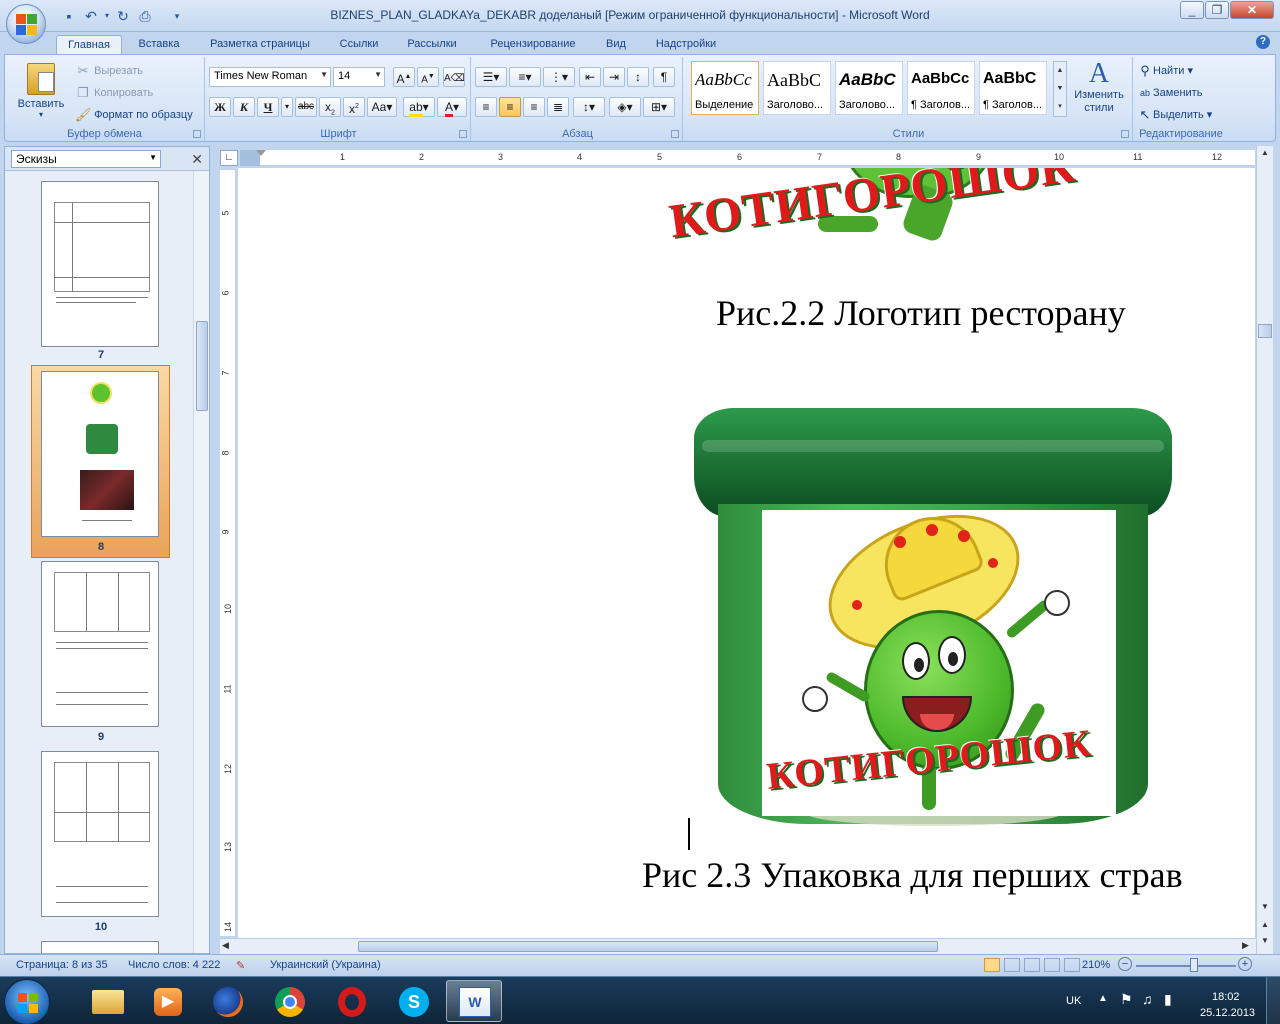 The width and height of the screenshot is (1280, 1024). What do you see at coordinates (1073, 1001) in the screenshot?
I see `keyboard-language: UK` at bounding box center [1073, 1001].